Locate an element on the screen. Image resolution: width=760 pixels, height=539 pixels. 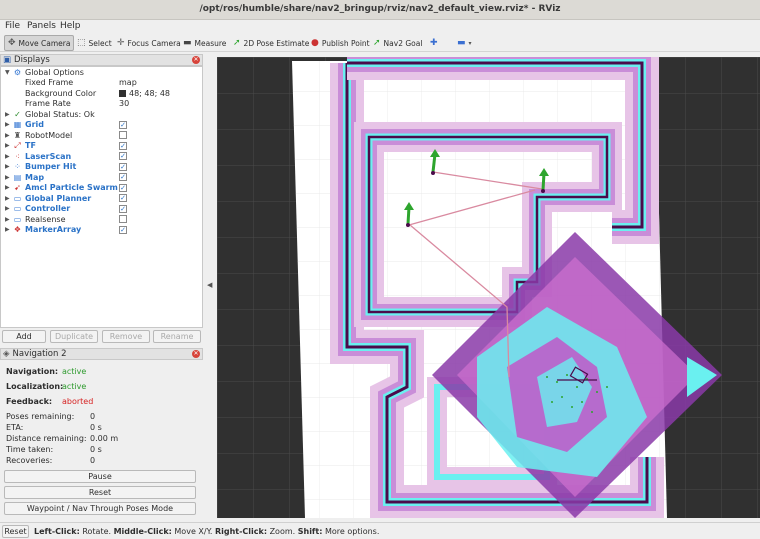
display-item-laserscan: ▶ ⁖ LaserScan ✓ is located at coordinates (101, 156).